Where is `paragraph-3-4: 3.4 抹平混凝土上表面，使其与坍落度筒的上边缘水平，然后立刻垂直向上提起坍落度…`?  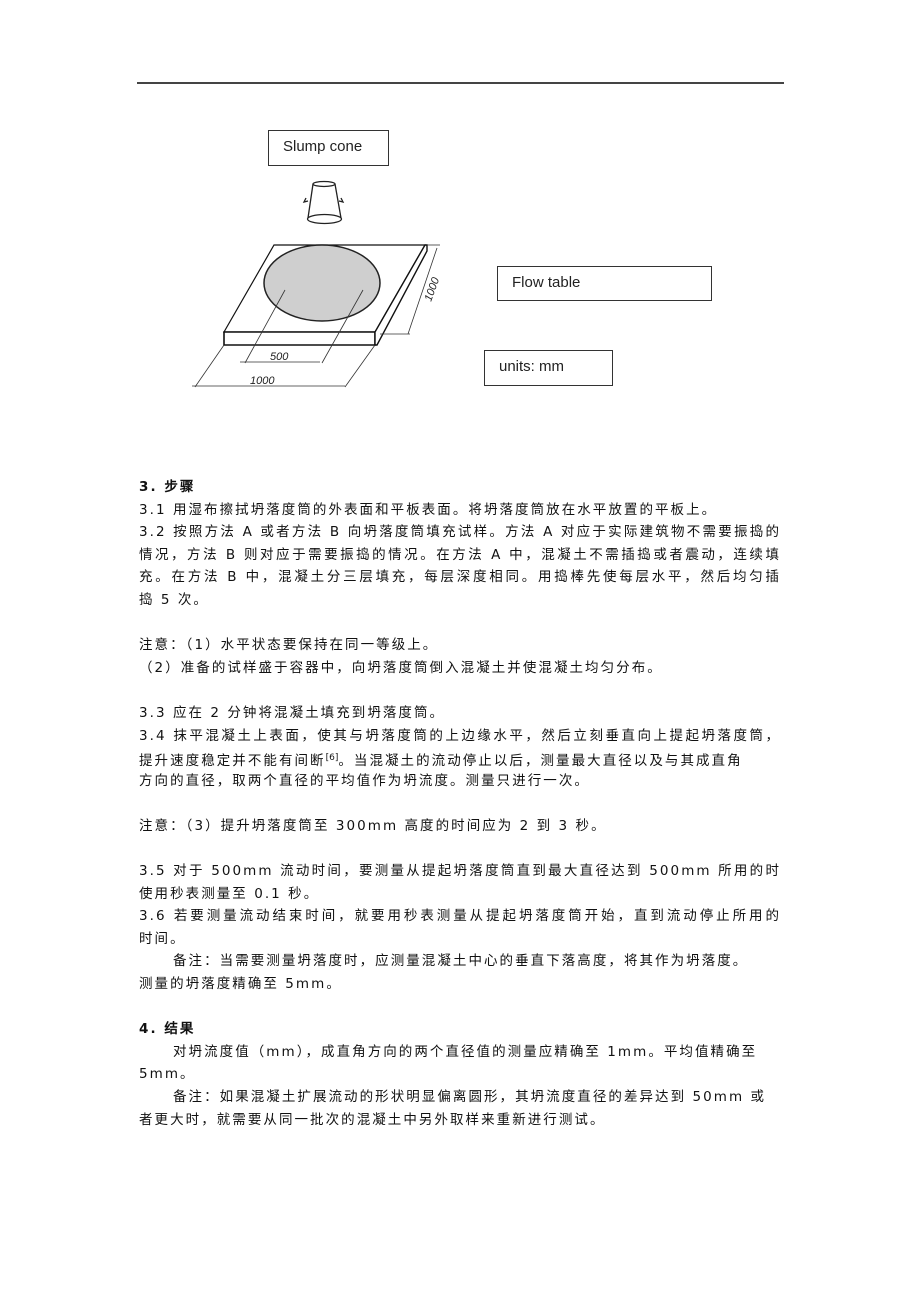
paragraph-3-4: 3.4 抹平混凝土上表面，使其与坍落度筒的上边缘水平，然后立刻垂直向上提起坍落度… is located at coordinates (460, 759).